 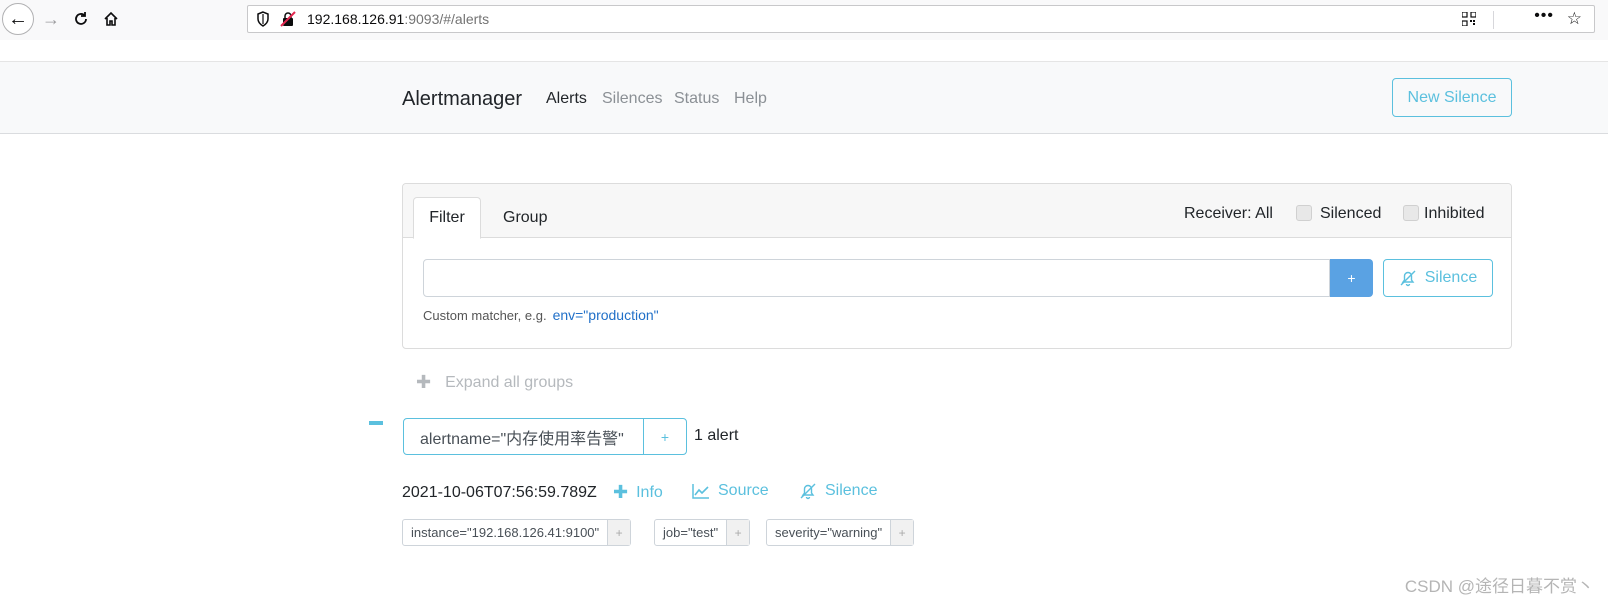 What do you see at coordinates (743, 490) in the screenshot?
I see `source-label: Source` at bounding box center [743, 490].